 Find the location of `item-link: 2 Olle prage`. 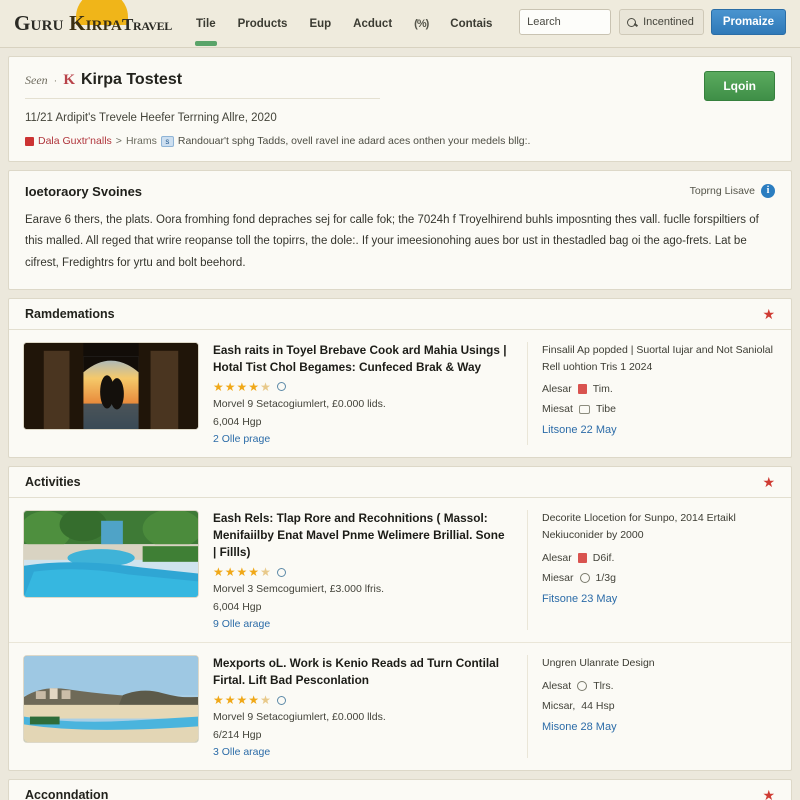

item-link: 2 Olle prage is located at coordinates (360, 439).